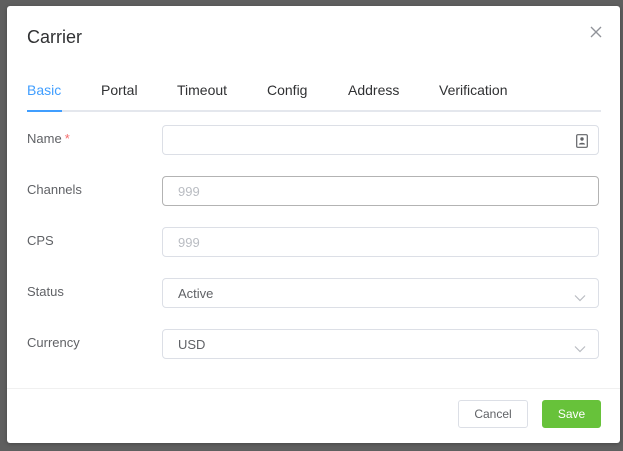 Image resolution: width=623 pixels, height=451 pixels. I want to click on form-row-channels: Channels, so click(314, 192).